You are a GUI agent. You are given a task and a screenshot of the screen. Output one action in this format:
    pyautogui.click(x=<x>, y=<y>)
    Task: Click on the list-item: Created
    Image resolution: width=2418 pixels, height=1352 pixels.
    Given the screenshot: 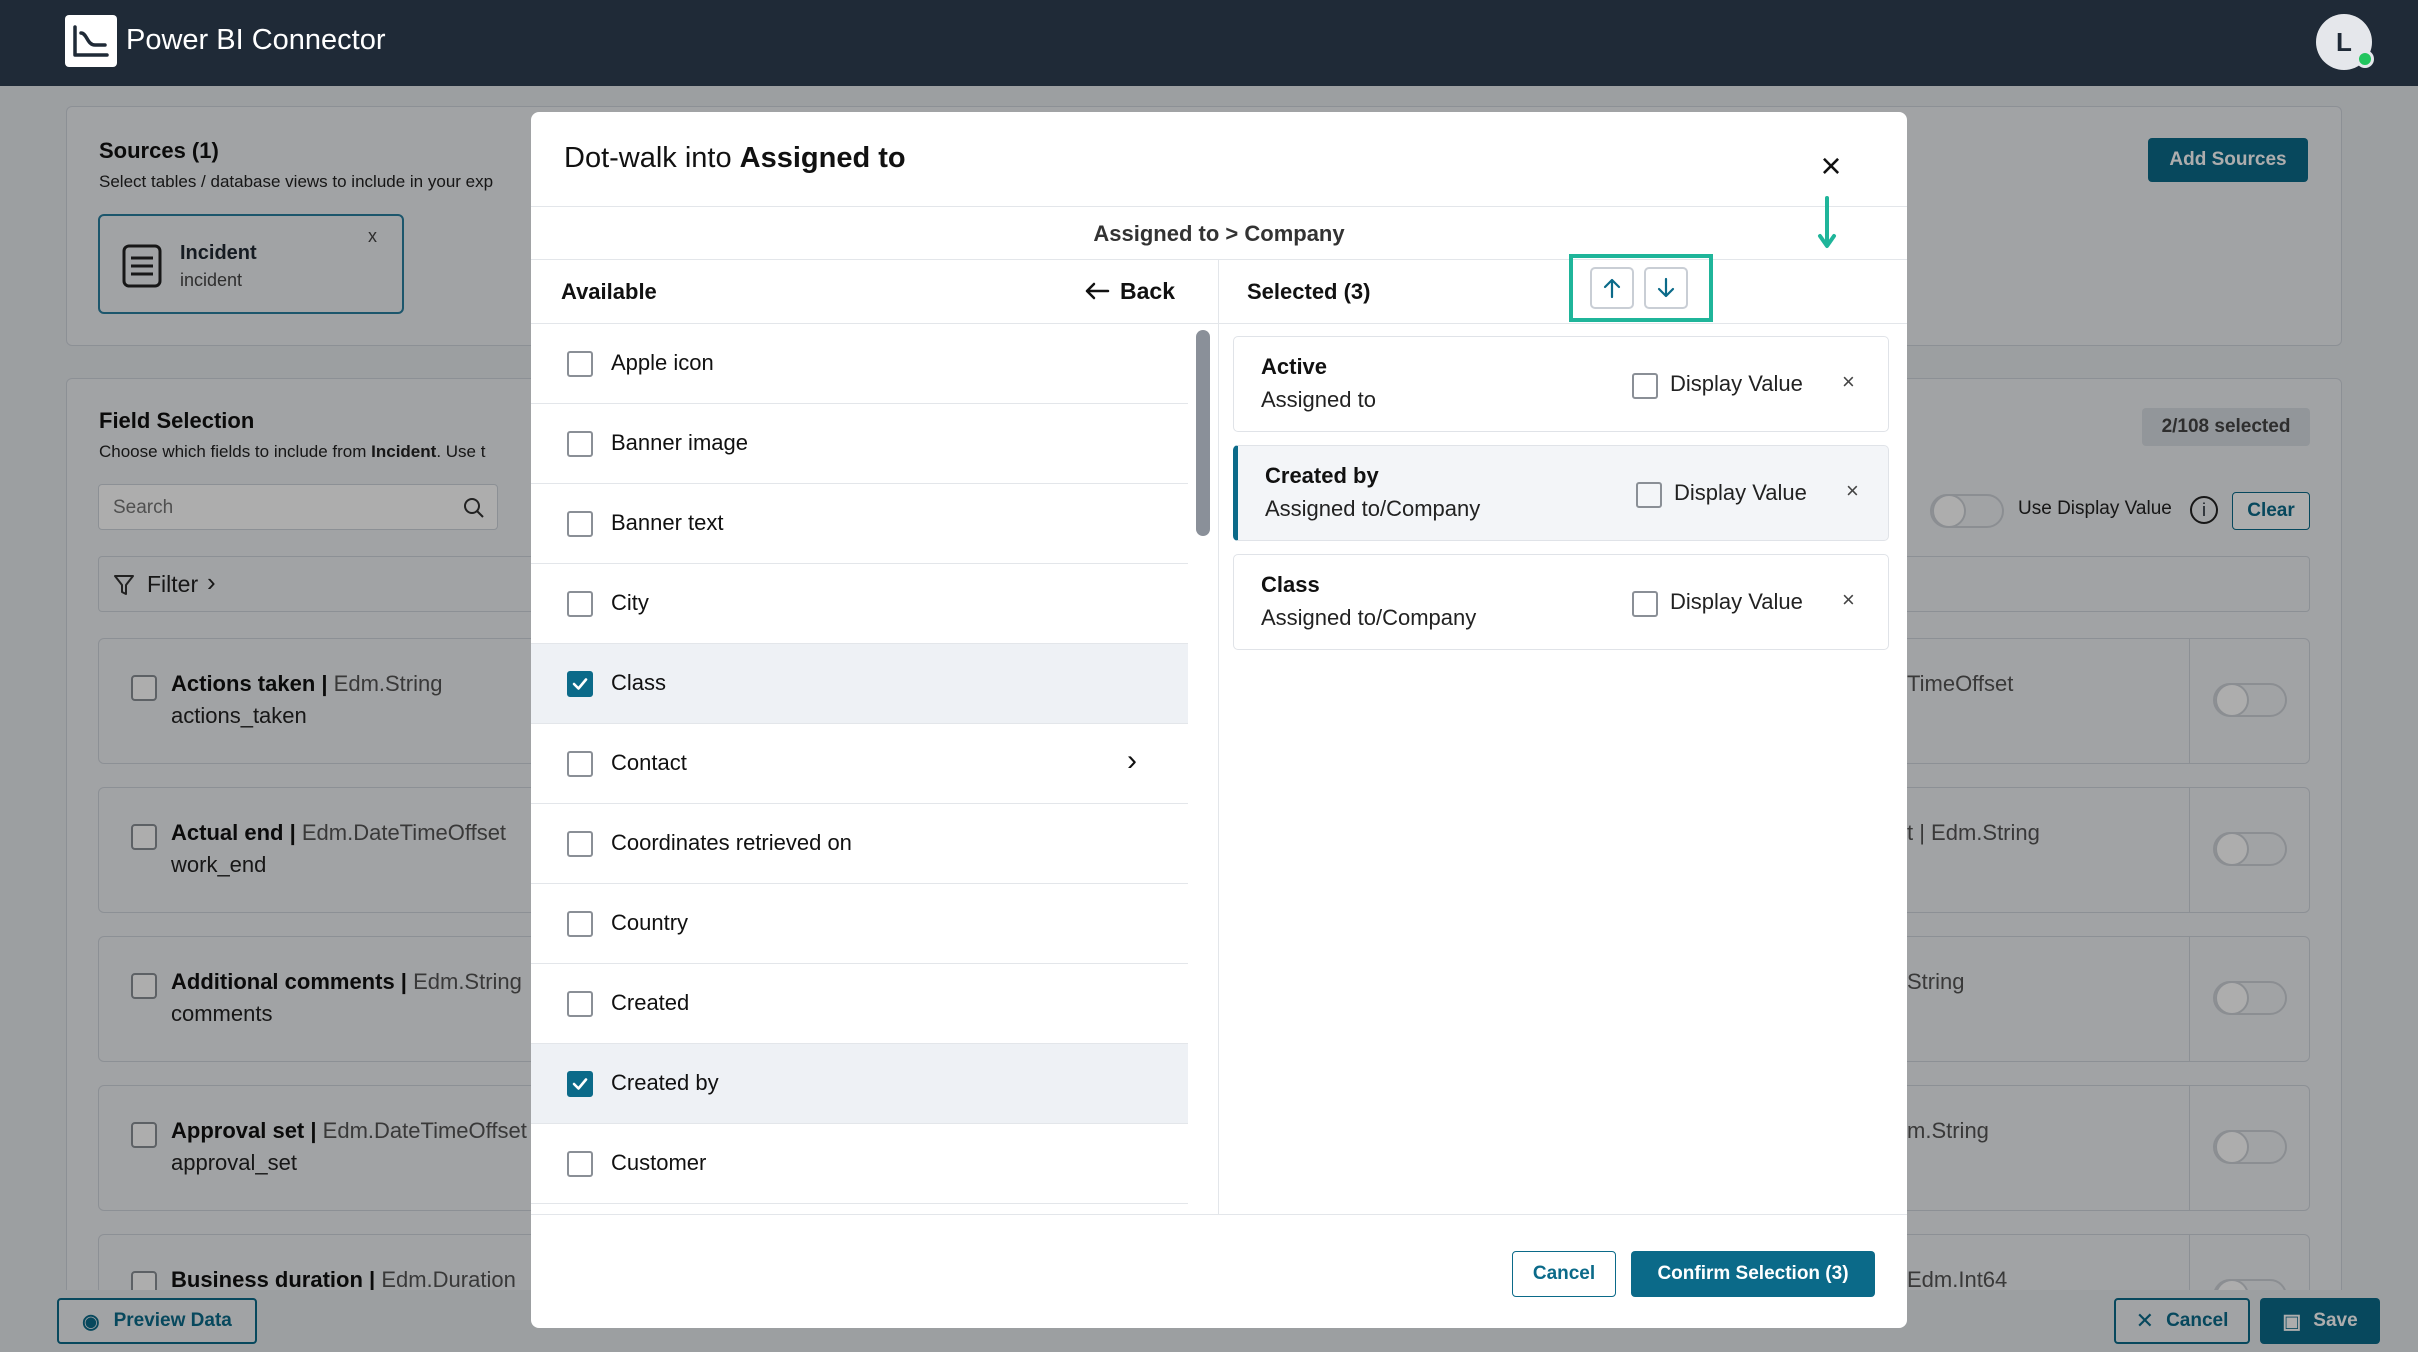 What is the action you would take?
    pyautogui.click(x=859, y=1004)
    